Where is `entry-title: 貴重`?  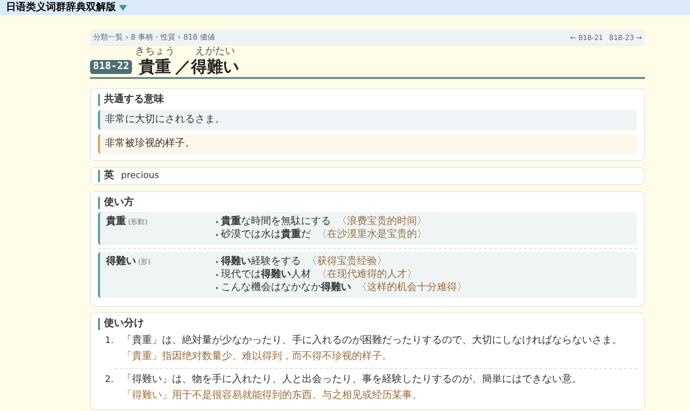
entry-title: 貴重 is located at coordinates (155, 66).